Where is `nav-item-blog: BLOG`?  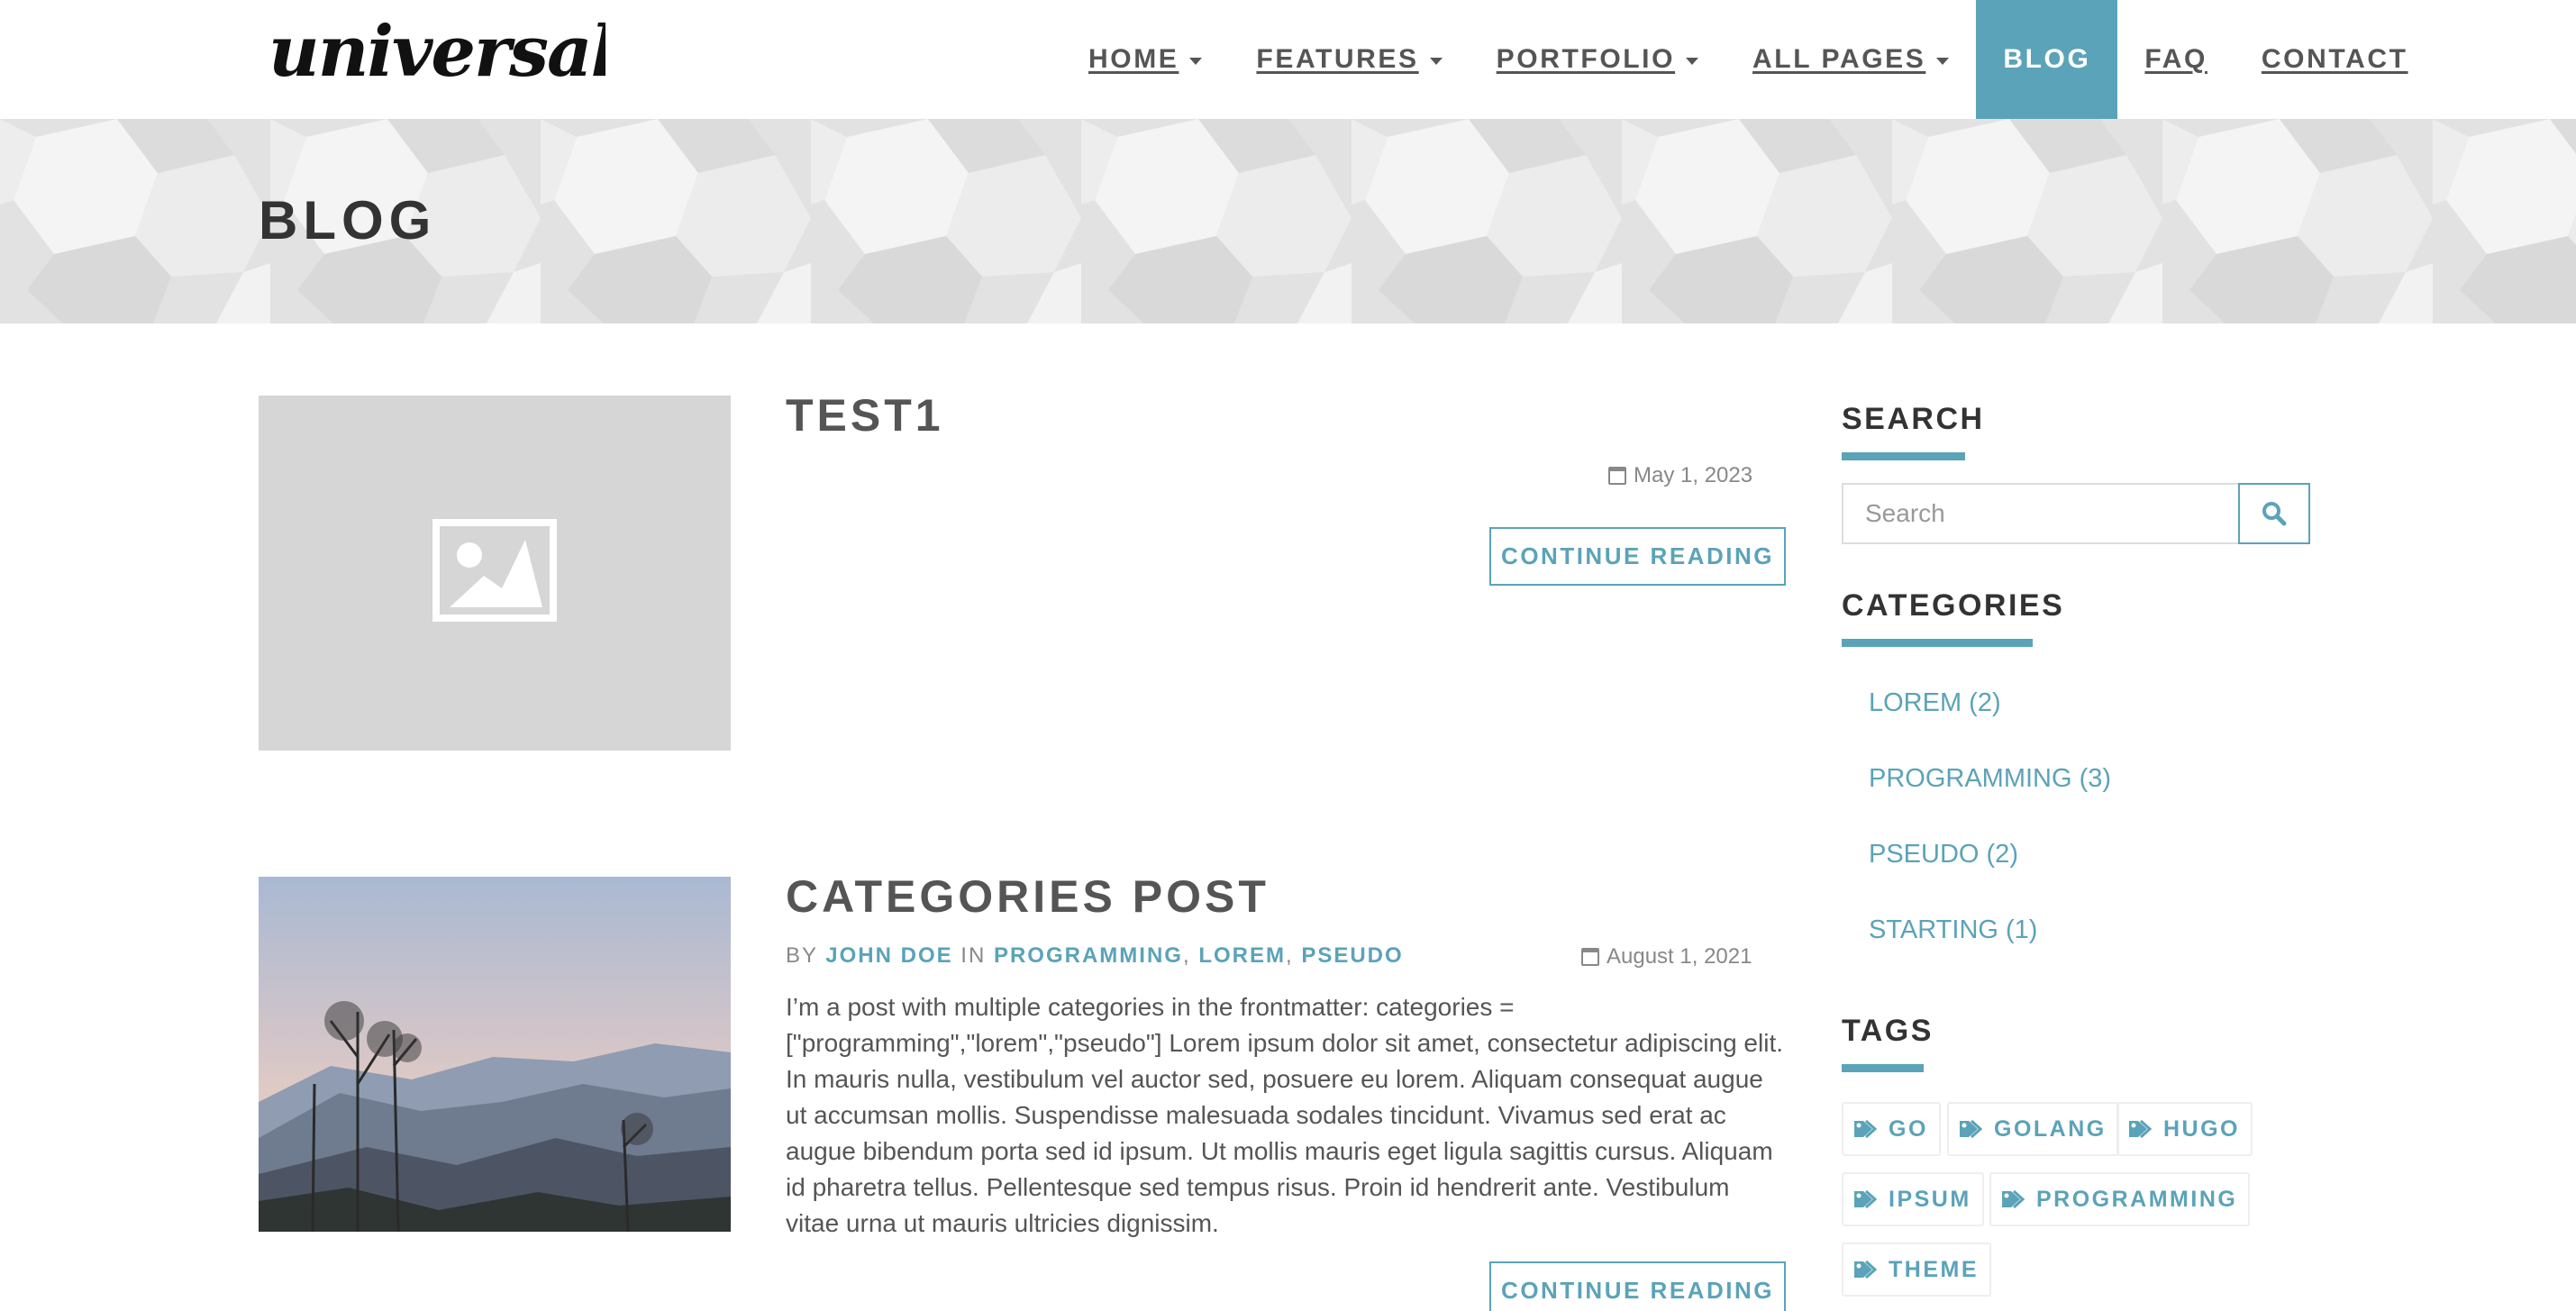
nav-item-blog: BLOG is located at coordinates (2047, 60).